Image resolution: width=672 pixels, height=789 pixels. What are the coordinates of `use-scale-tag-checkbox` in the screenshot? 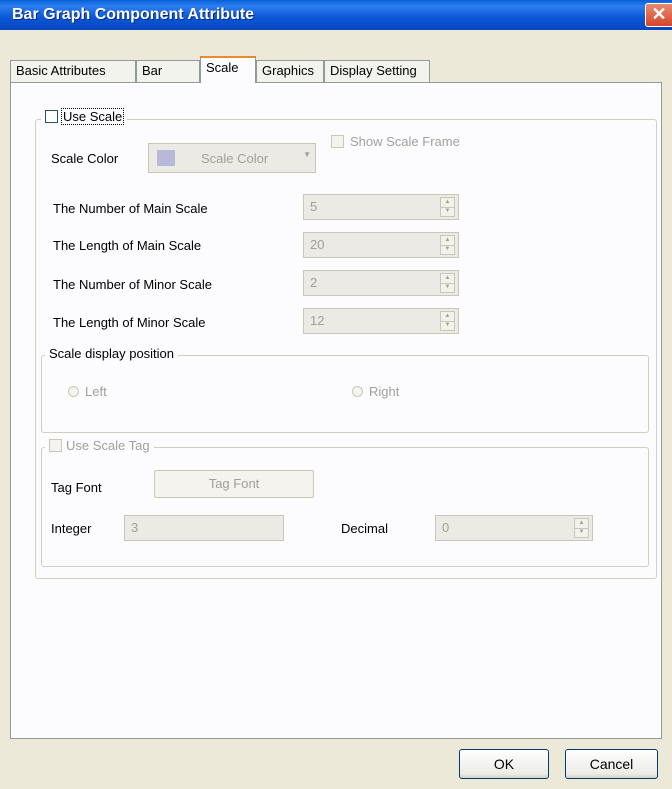 It's located at (55, 445).